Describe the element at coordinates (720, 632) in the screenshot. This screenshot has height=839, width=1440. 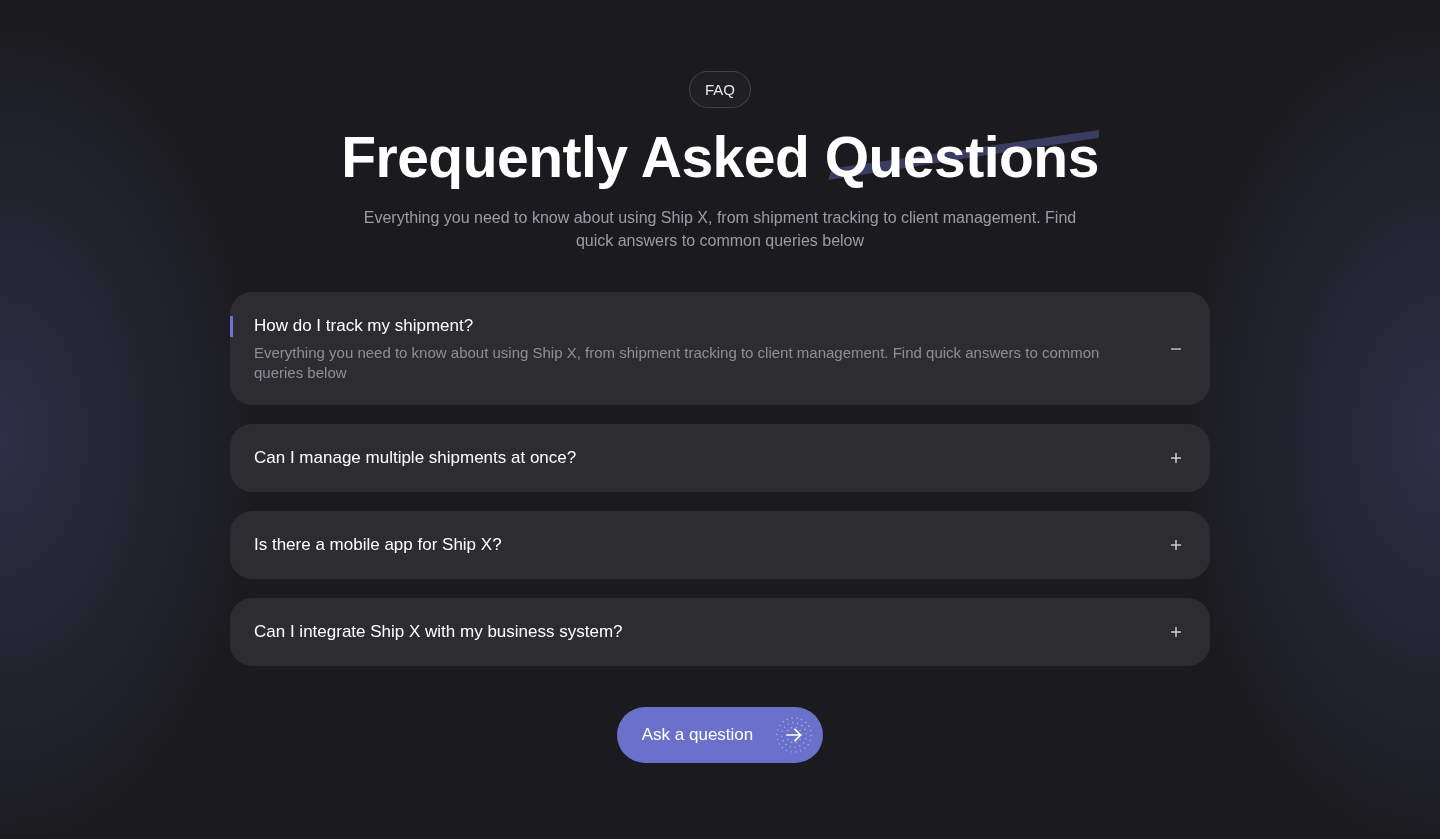
I see `faq-item: Can I integrate Ship X with my business system?` at that location.